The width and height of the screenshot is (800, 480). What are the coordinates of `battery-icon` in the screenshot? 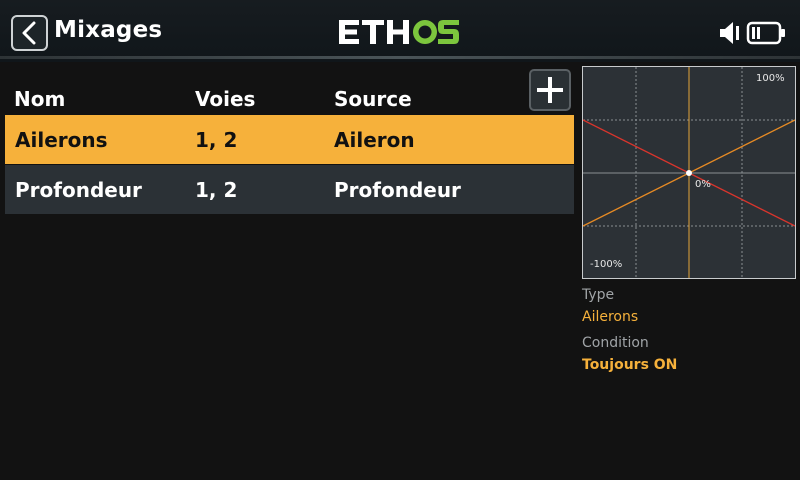 It's located at (765, 33).